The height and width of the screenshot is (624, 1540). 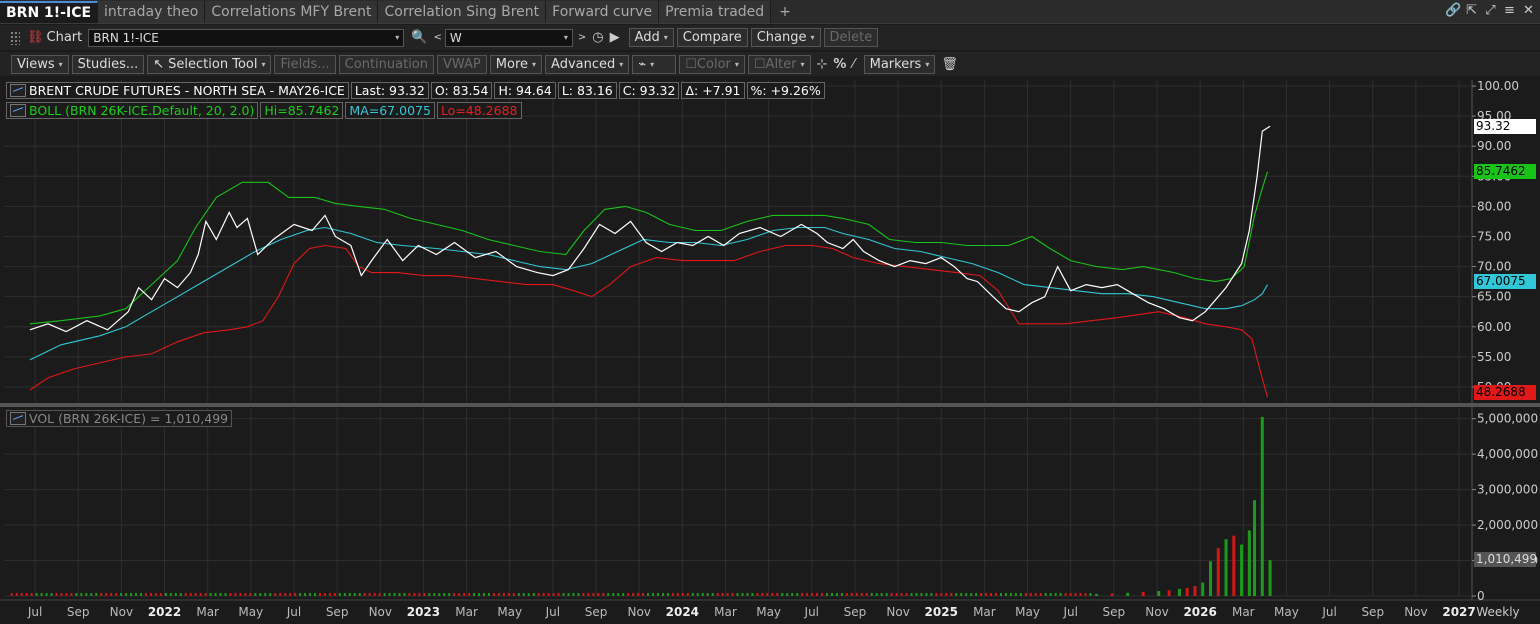 I want to click on time-tick-label: May, so click(x=1286, y=612).